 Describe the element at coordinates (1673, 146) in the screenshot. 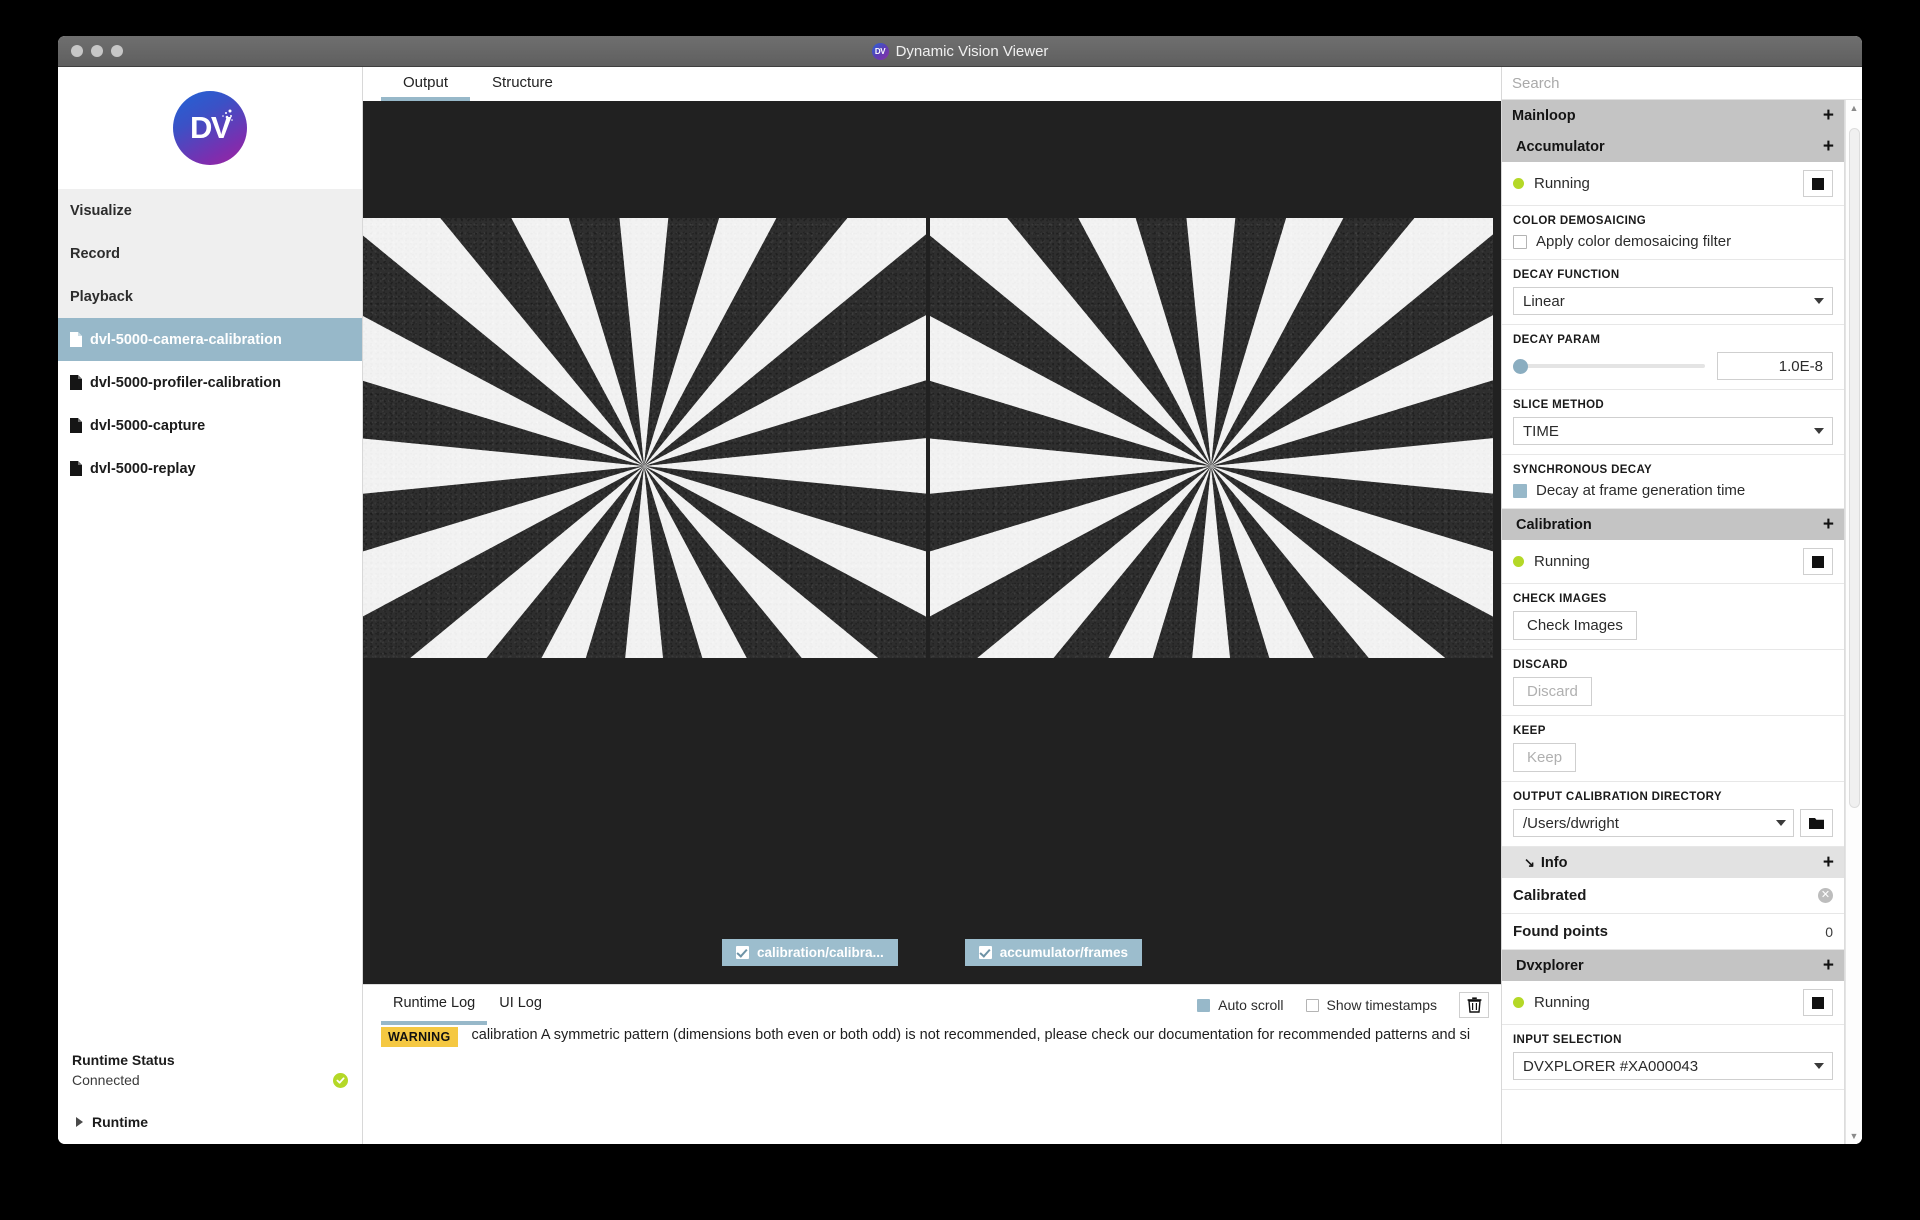

I see `section-header-accumulator: Accumulator +` at that location.